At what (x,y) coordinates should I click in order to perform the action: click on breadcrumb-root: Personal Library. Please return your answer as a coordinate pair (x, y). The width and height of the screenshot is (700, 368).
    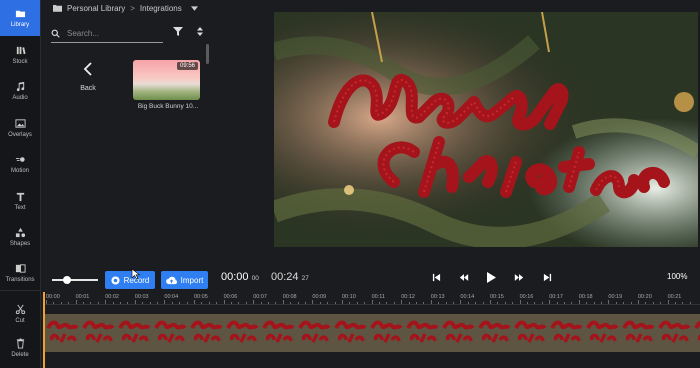
    Looking at the image, I should click on (96, 8).